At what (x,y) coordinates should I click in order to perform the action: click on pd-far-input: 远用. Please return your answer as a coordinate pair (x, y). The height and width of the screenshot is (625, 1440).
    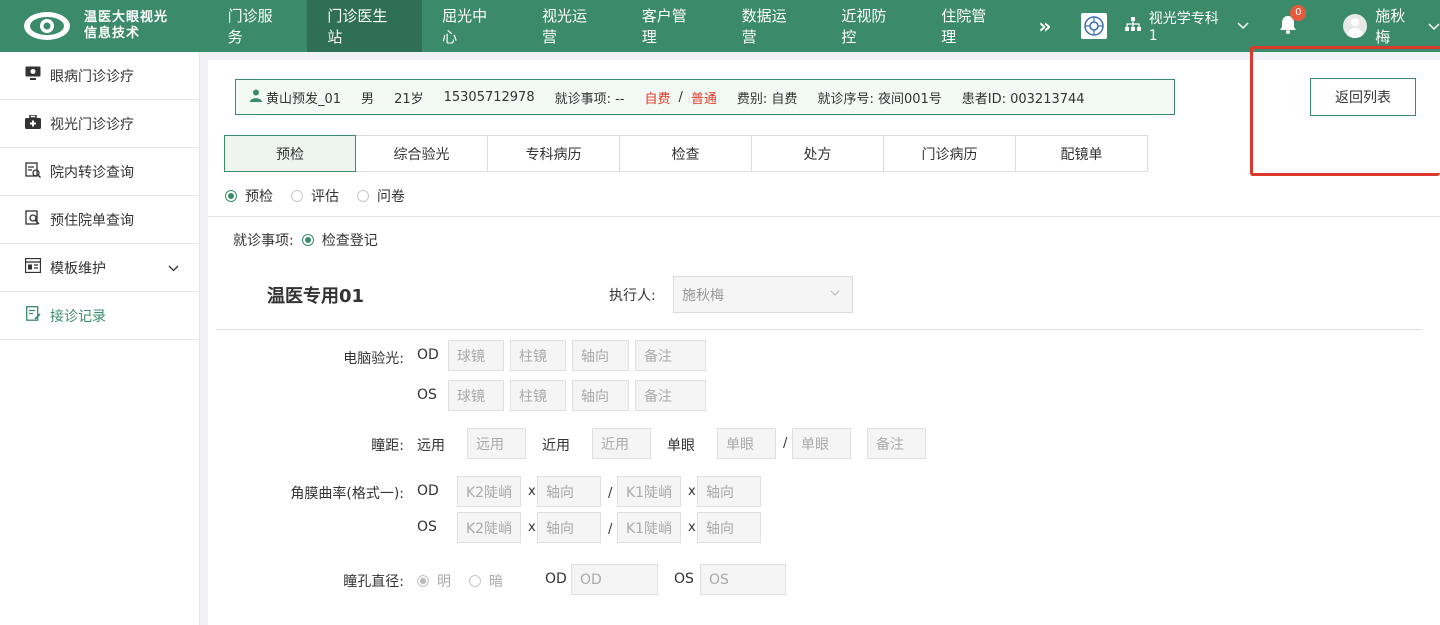
    Looking at the image, I should click on (496, 443).